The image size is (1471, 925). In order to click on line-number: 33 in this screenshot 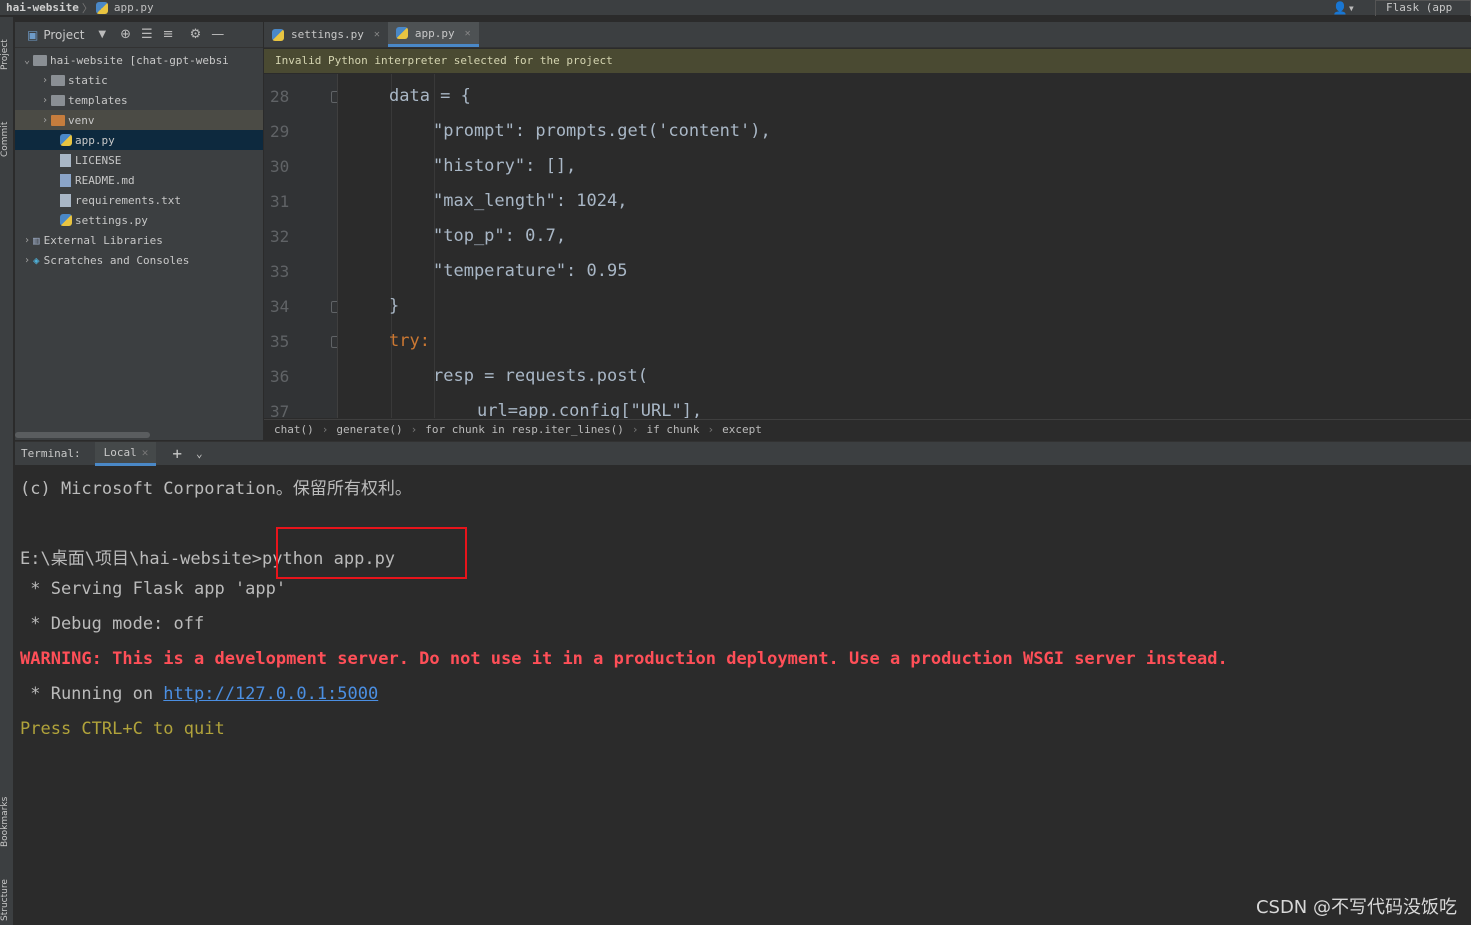, I will do `click(280, 271)`.